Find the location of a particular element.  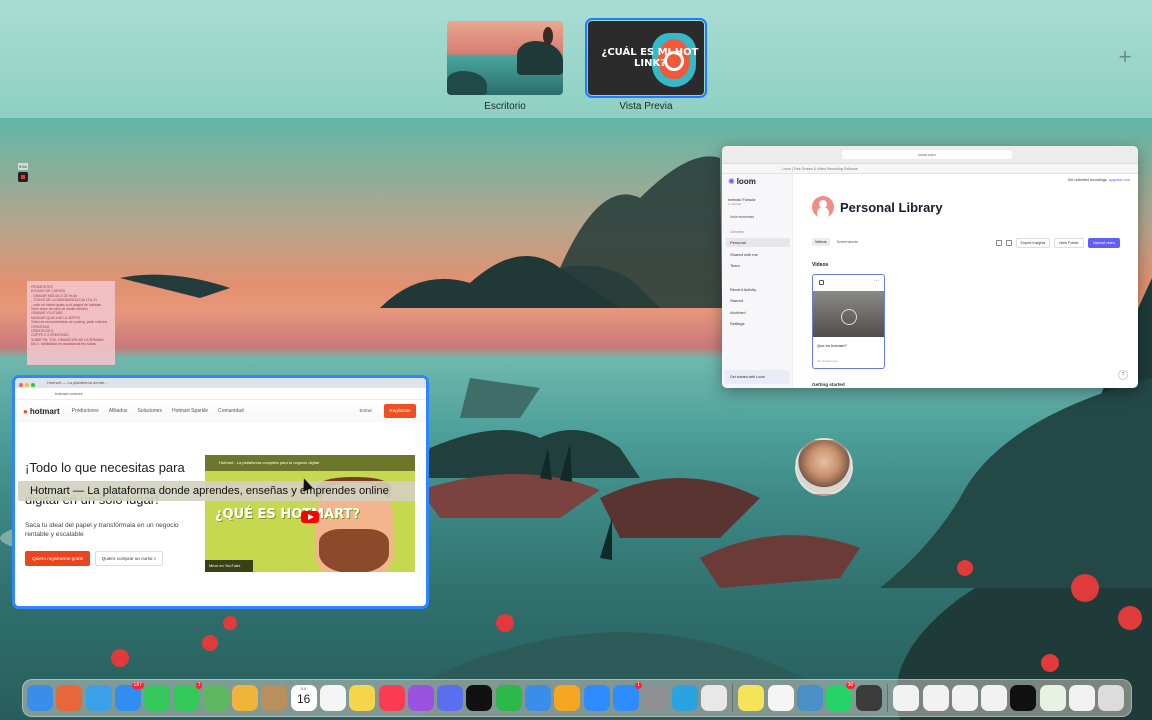

sidebar-item-team: Team is located at coordinates (758, 265).